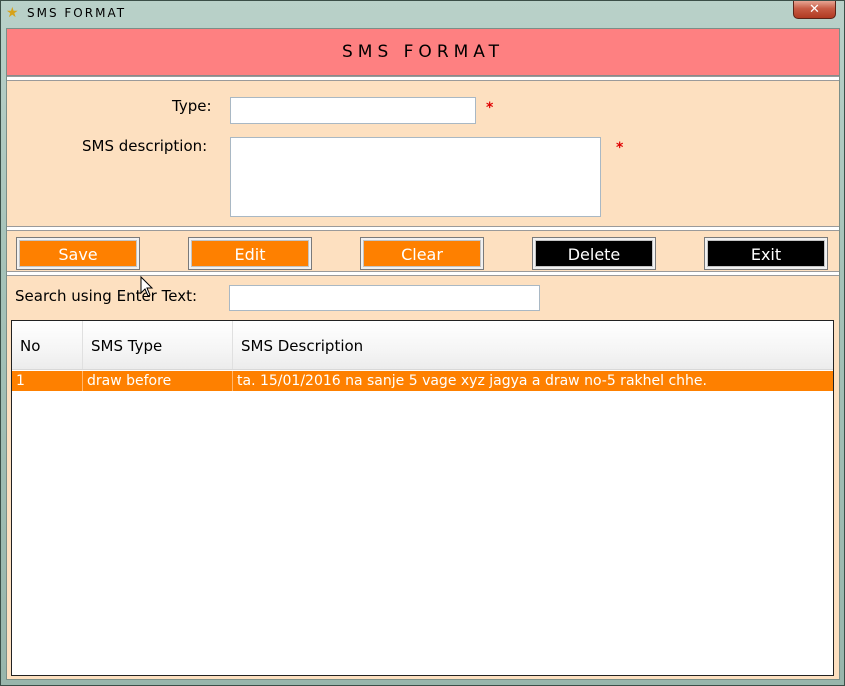 The height and width of the screenshot is (686, 845). Describe the element at coordinates (145, 146) in the screenshot. I see `description-label: SMS description:` at that location.